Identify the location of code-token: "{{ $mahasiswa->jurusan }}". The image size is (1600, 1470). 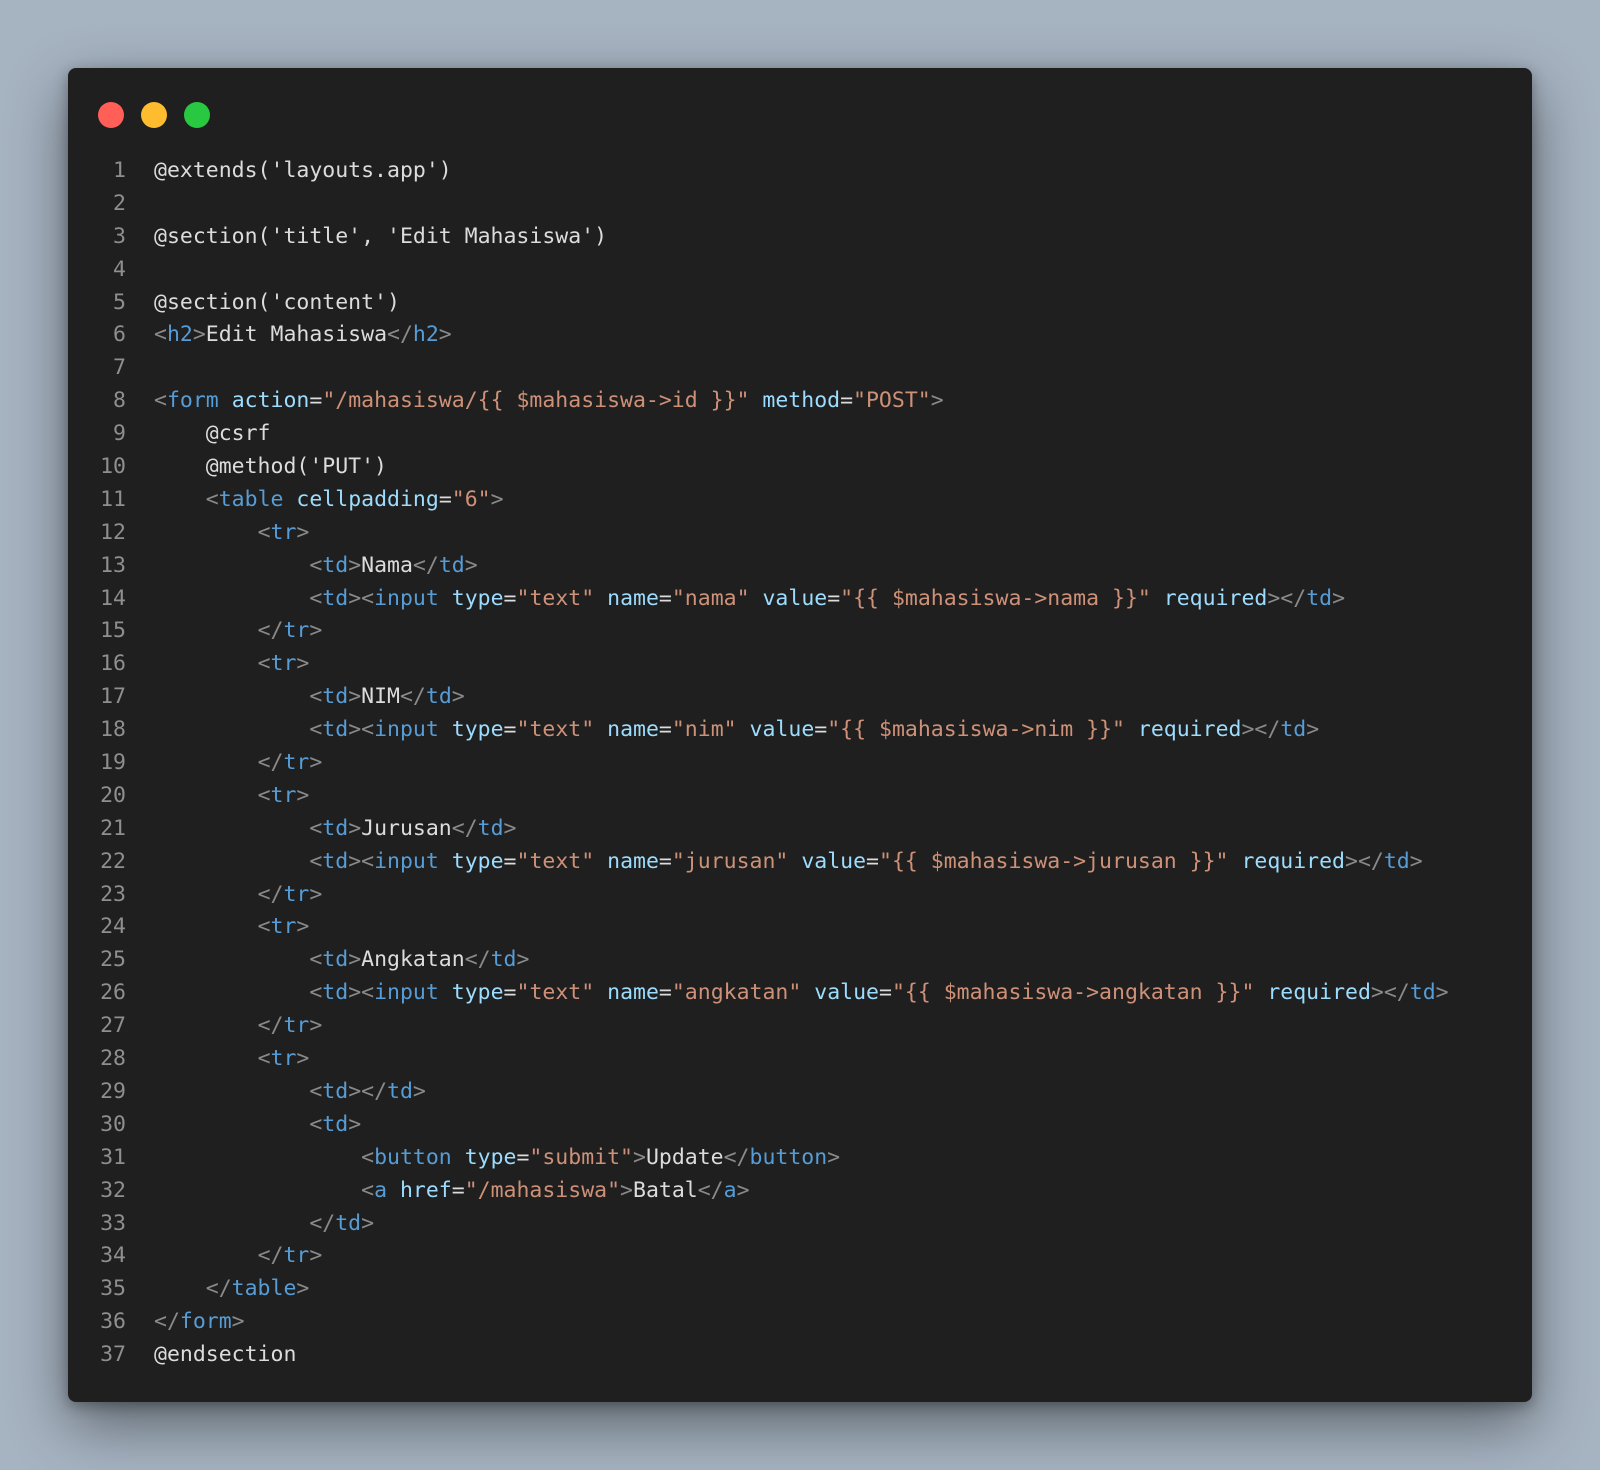
(1054, 861).